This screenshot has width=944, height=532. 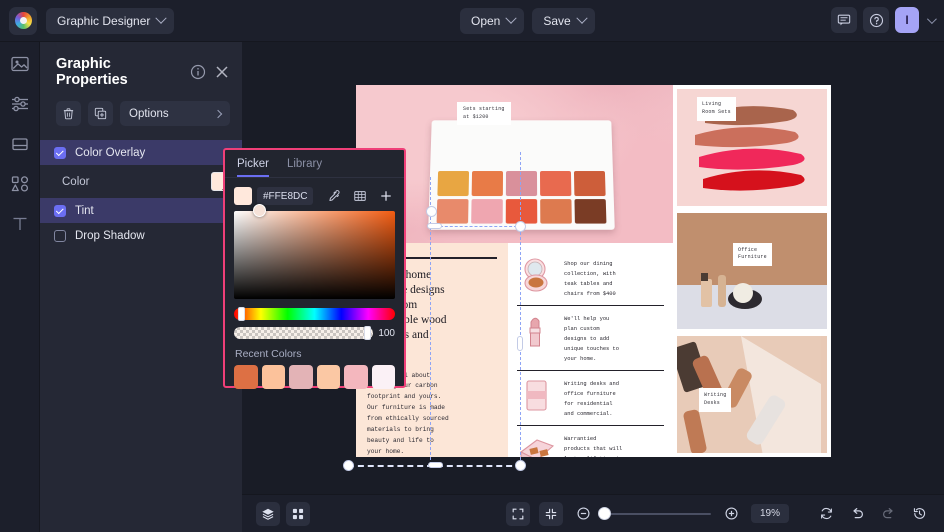 I want to click on layers-button, so click(x=268, y=513).